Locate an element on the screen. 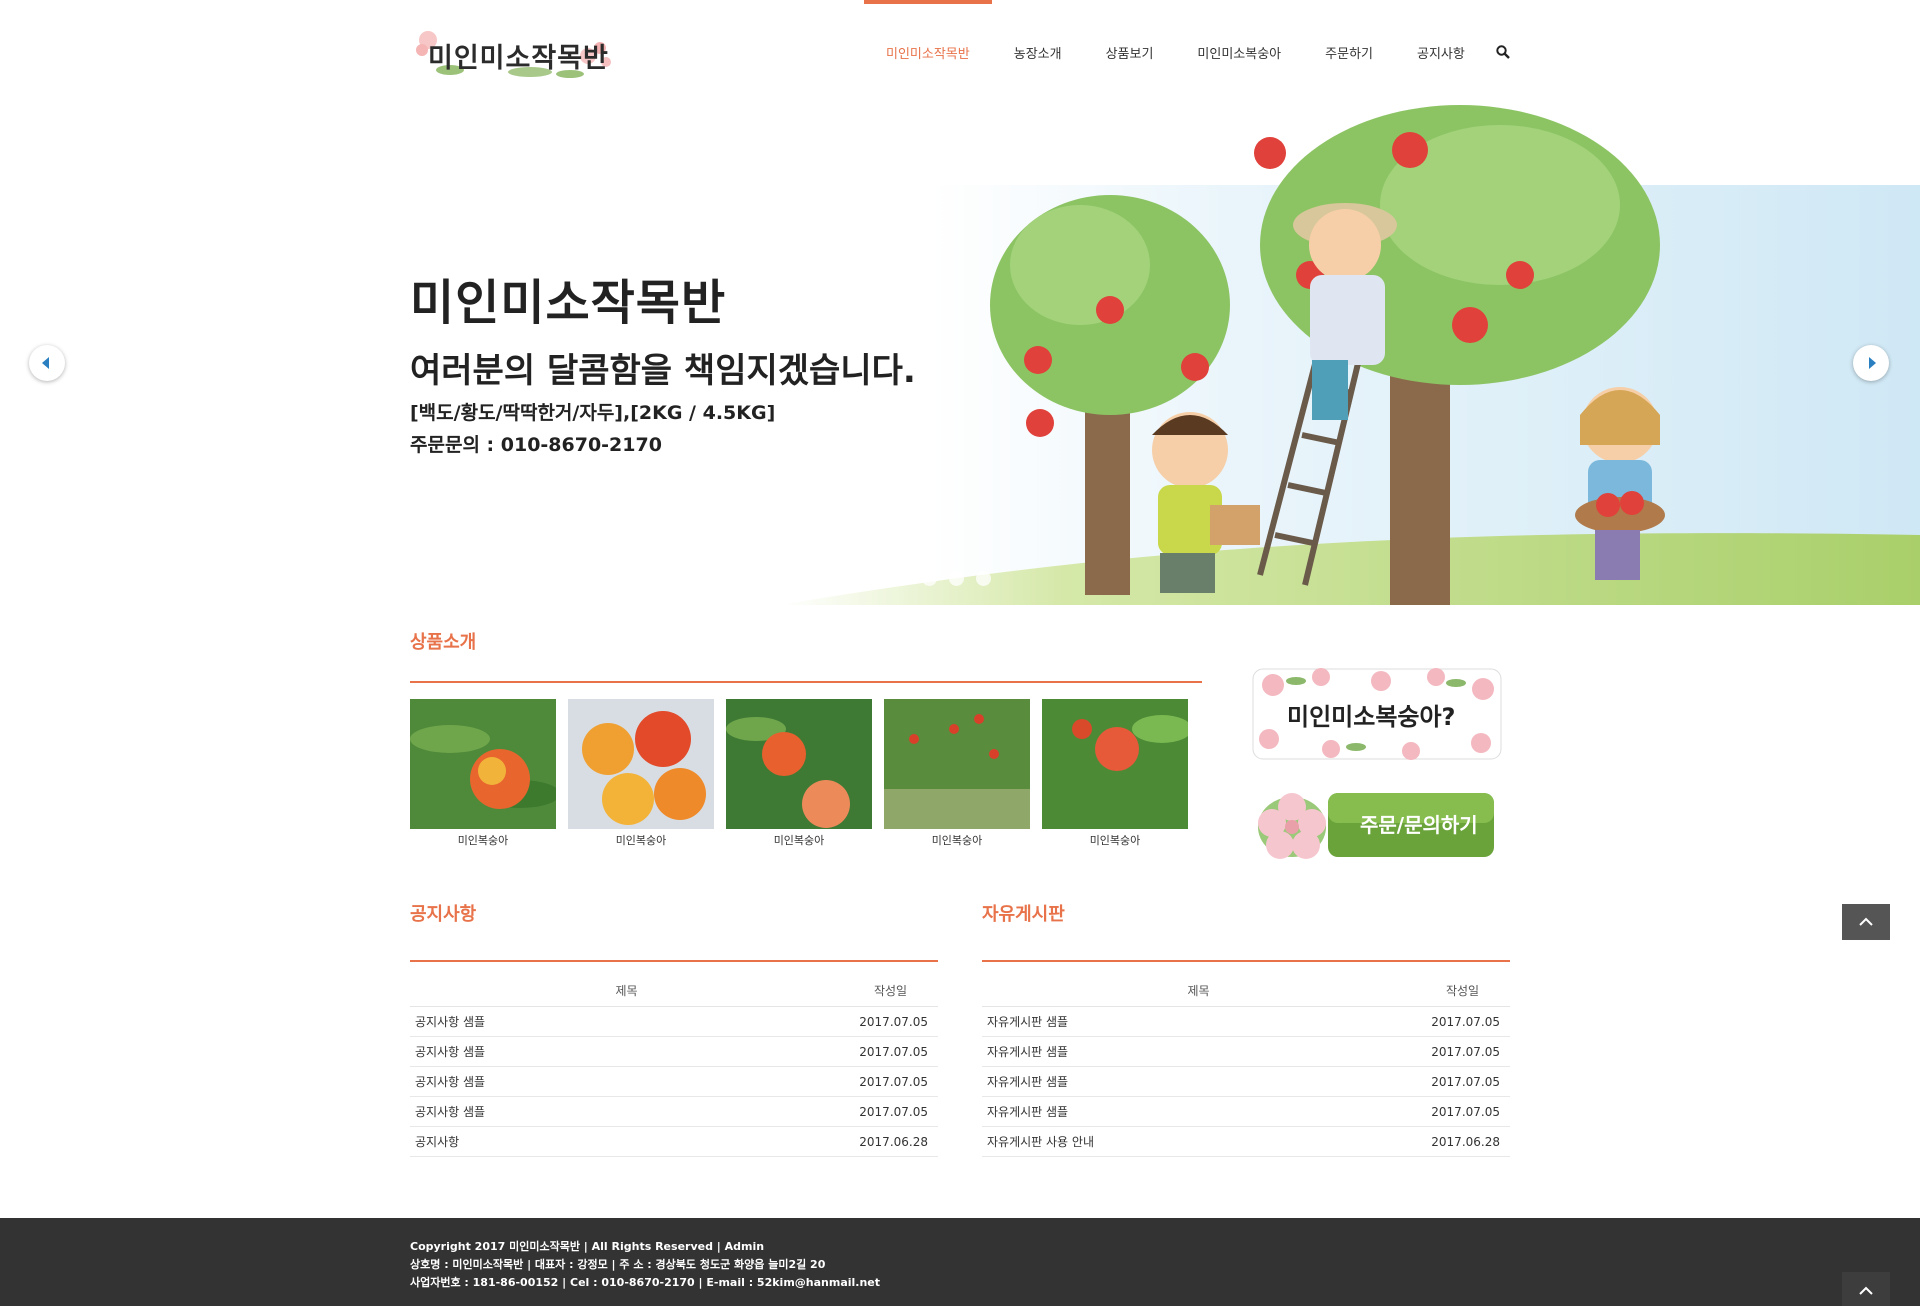 The image size is (1920, 1306). footer-scroll-top-button is located at coordinates (1866, 1289).